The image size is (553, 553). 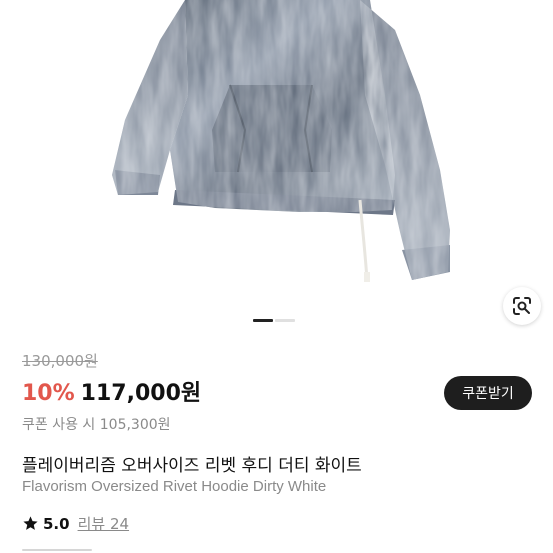 What do you see at coordinates (56, 523) in the screenshot?
I see `rating-value: 5.0` at bounding box center [56, 523].